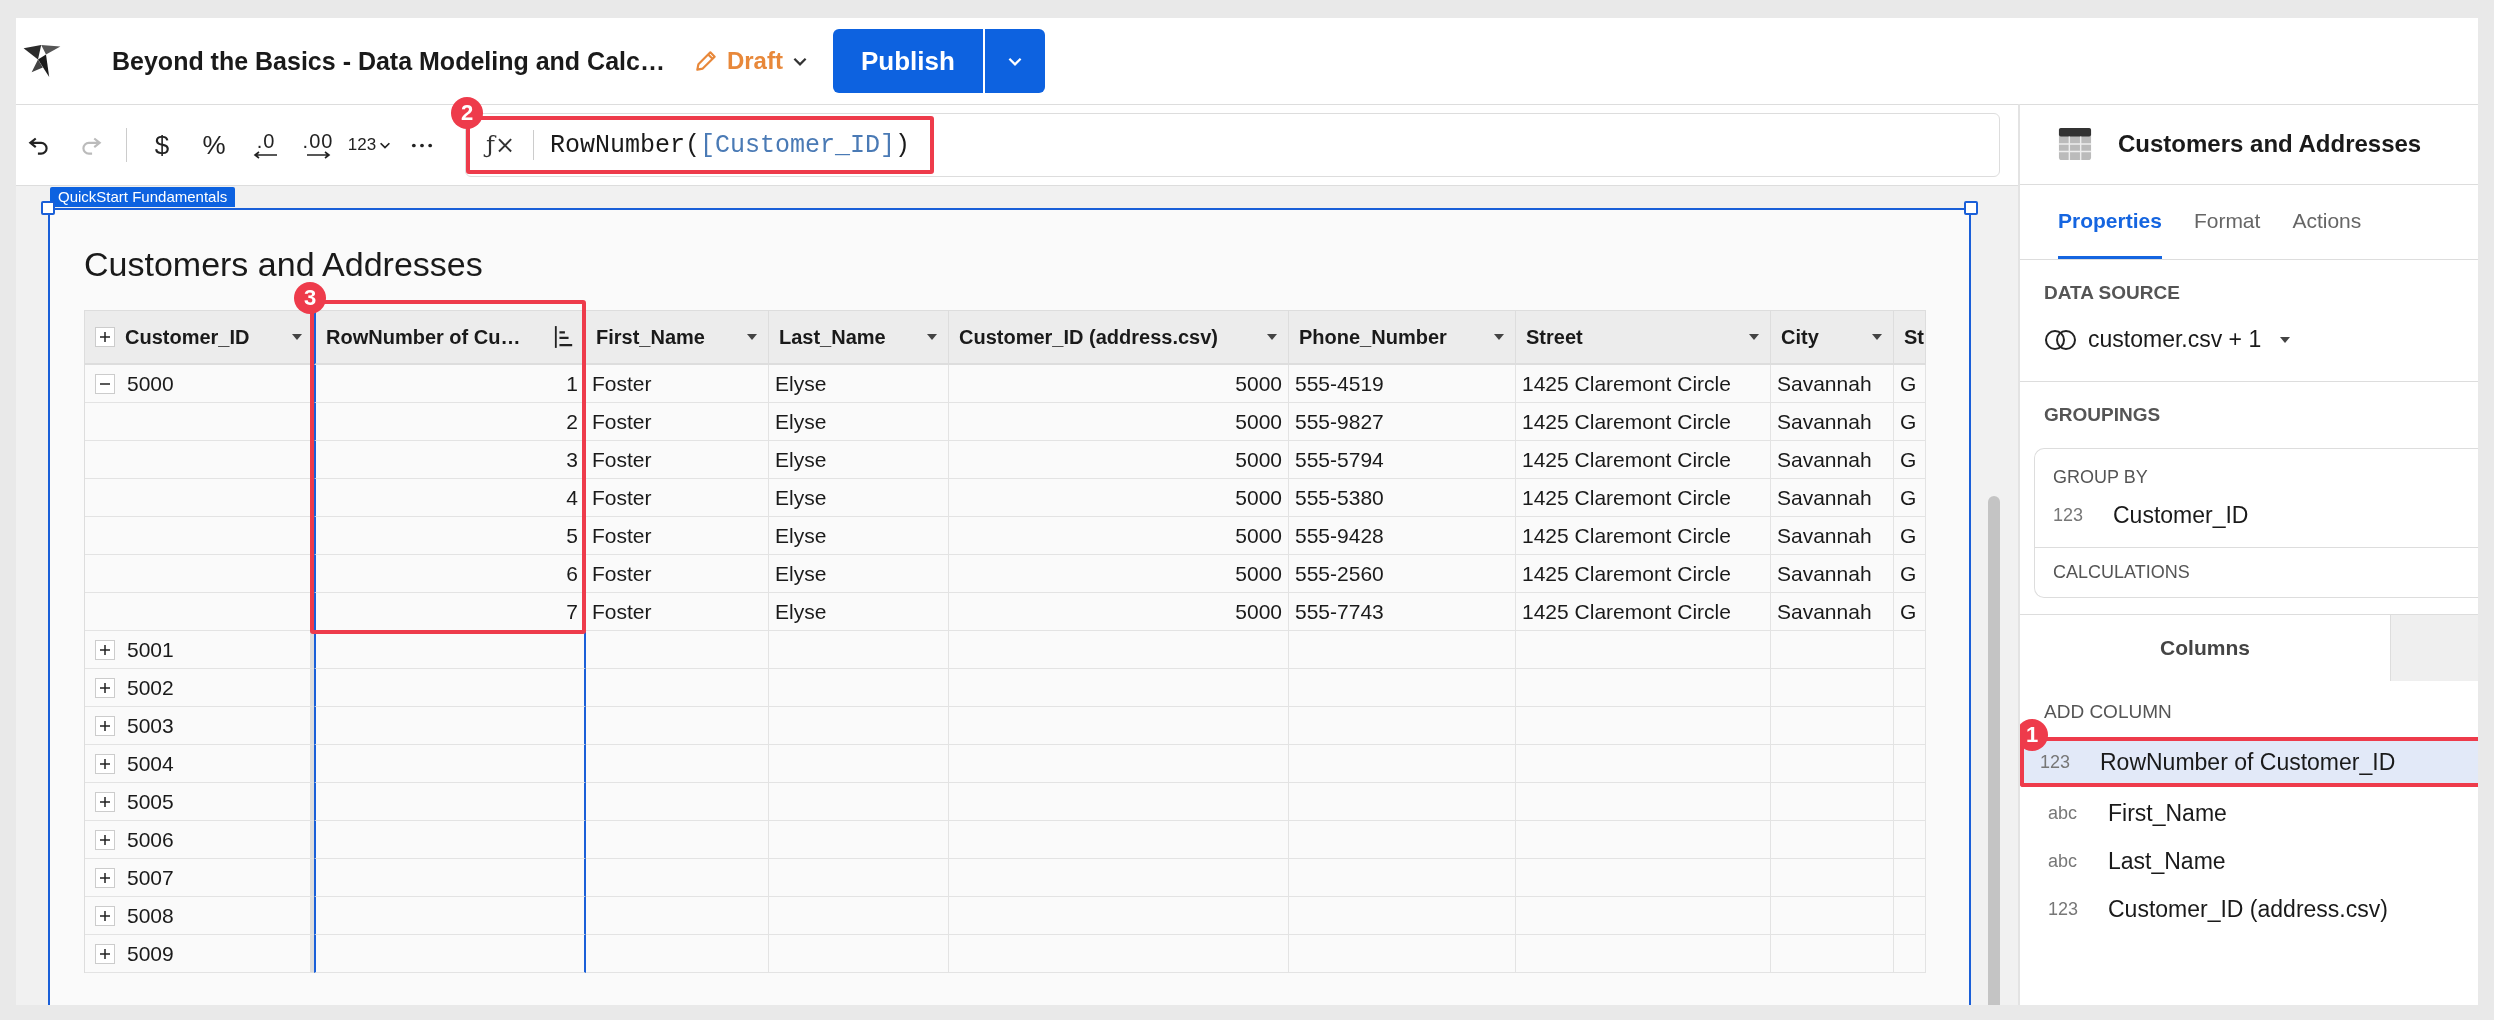 The width and height of the screenshot is (2494, 1020). Describe the element at coordinates (1994, 750) in the screenshot. I see `scrollbar` at that location.